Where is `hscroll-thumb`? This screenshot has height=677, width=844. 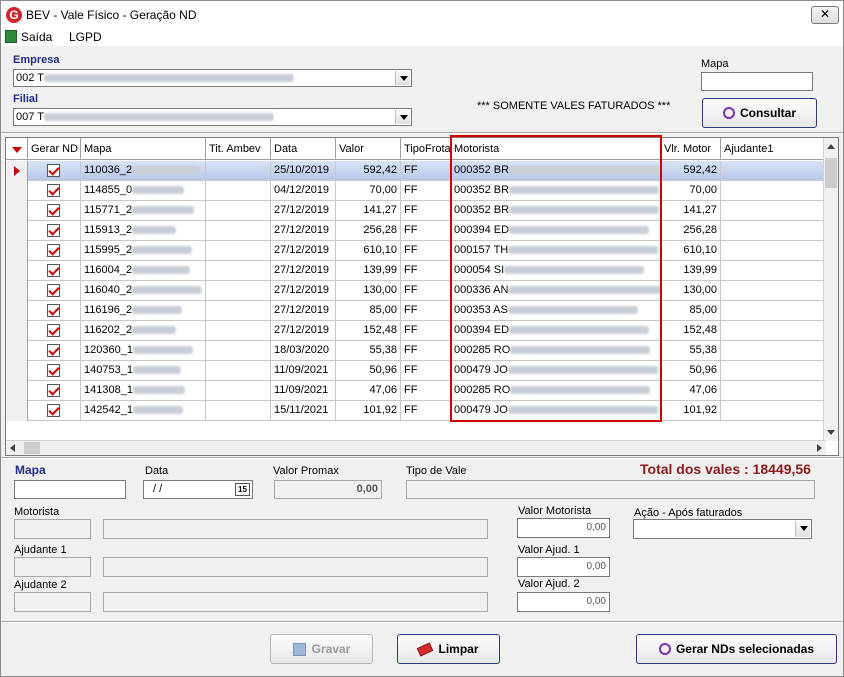 hscroll-thumb is located at coordinates (32, 448).